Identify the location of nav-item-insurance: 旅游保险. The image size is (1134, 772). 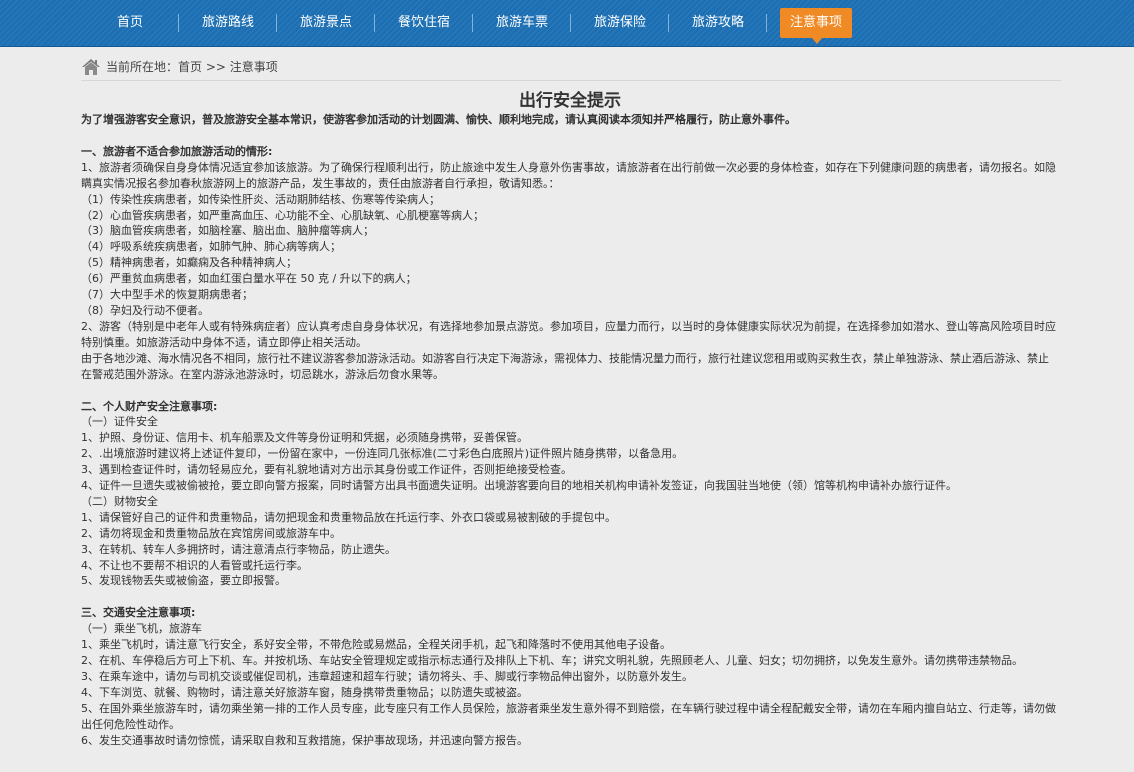
(620, 23).